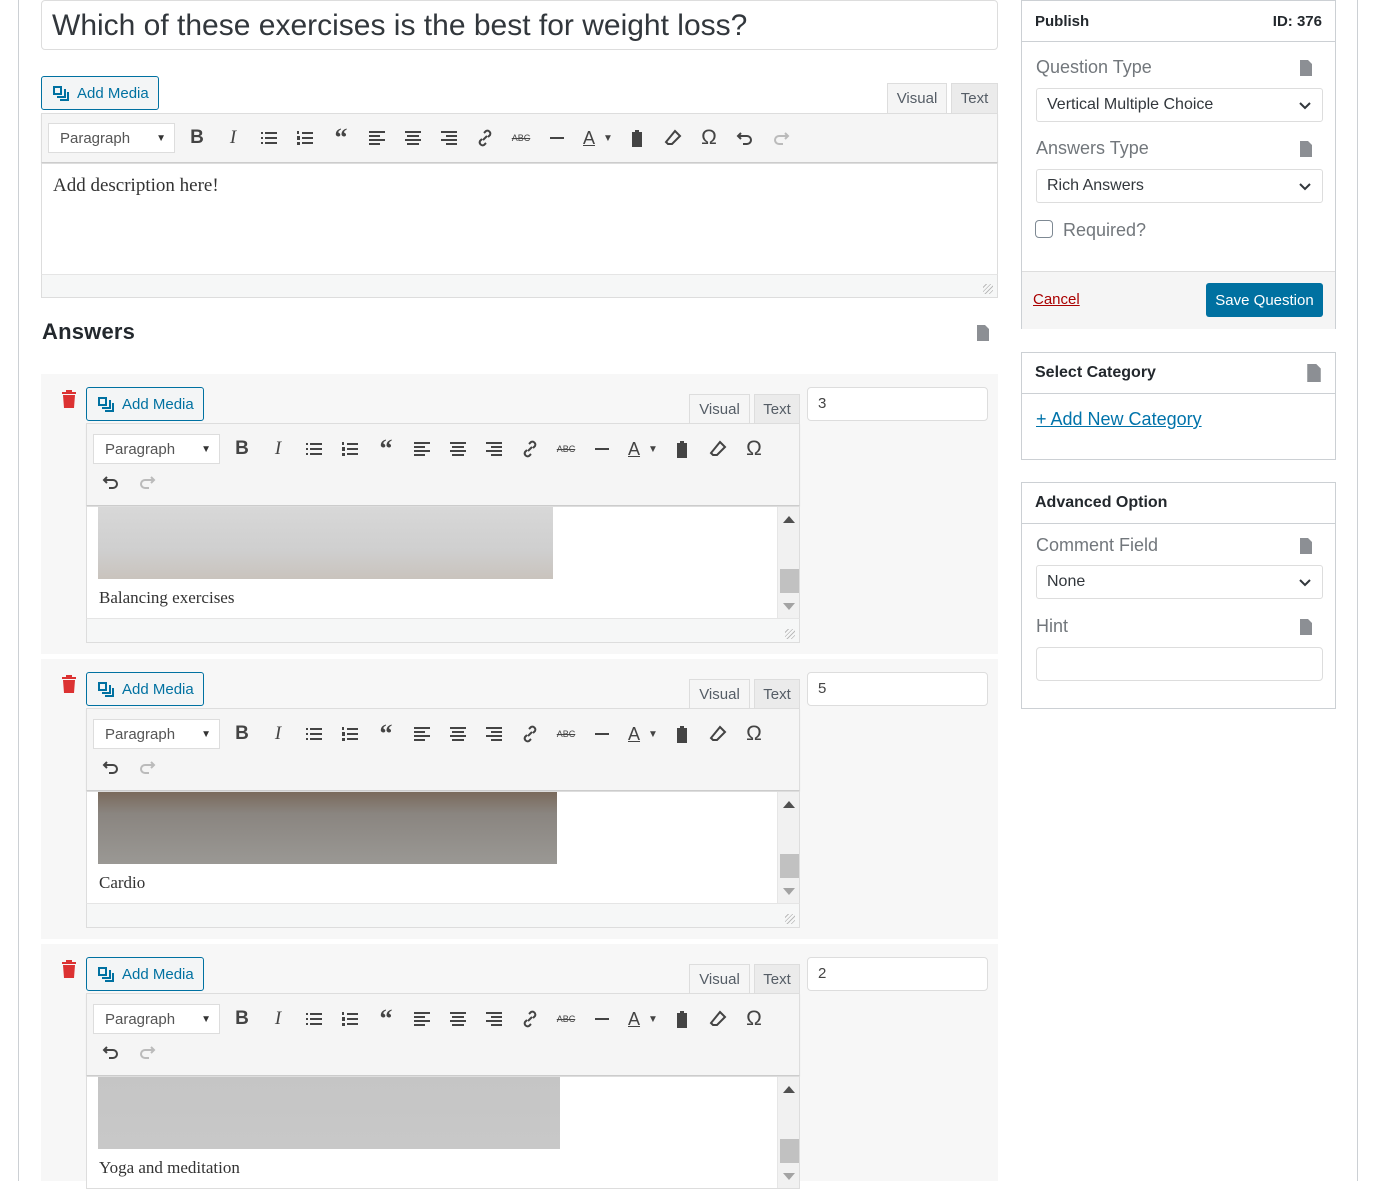 Image resolution: width=1396 pixels, height=1189 pixels. What do you see at coordinates (1179, 186) in the screenshot?
I see `answers-type-select: Rich Answers` at bounding box center [1179, 186].